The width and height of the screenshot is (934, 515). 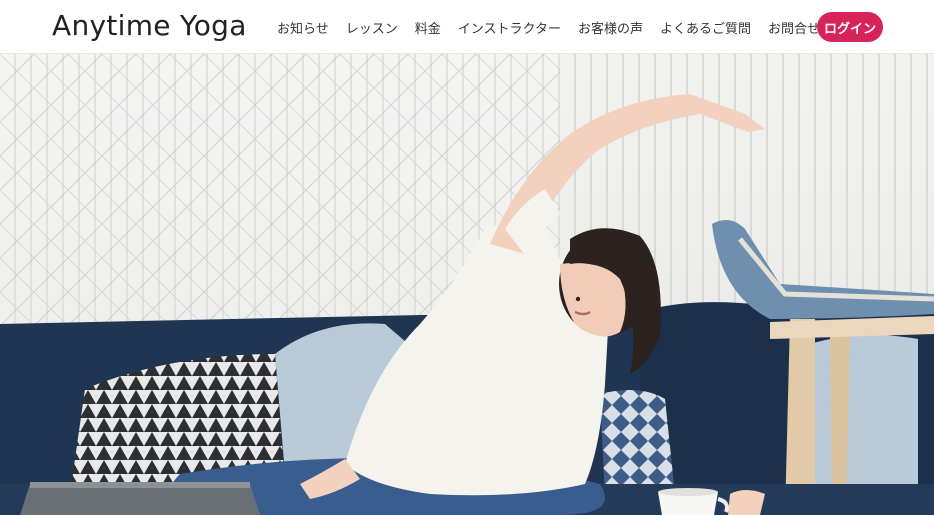 I want to click on site-logo: Anytime Yoga, so click(x=149, y=26).